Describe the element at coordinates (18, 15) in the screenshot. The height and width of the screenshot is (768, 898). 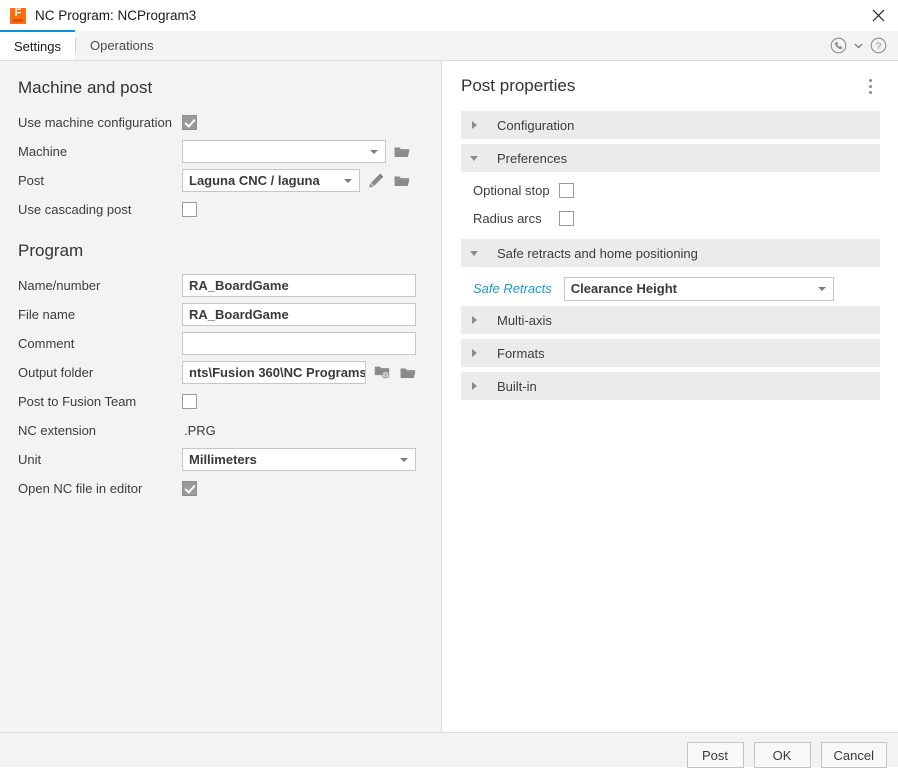
I see `fusion-logo-icon` at that location.